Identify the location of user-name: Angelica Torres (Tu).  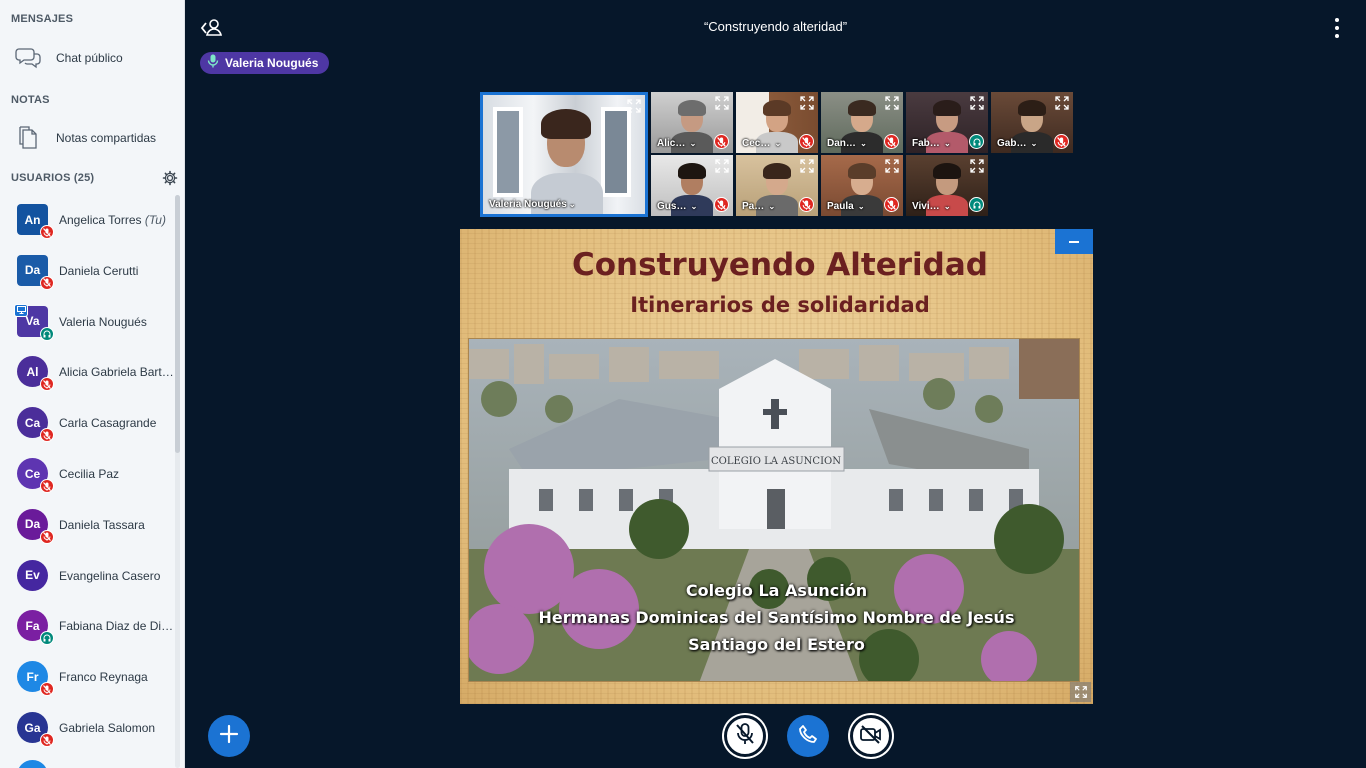
(112, 220).